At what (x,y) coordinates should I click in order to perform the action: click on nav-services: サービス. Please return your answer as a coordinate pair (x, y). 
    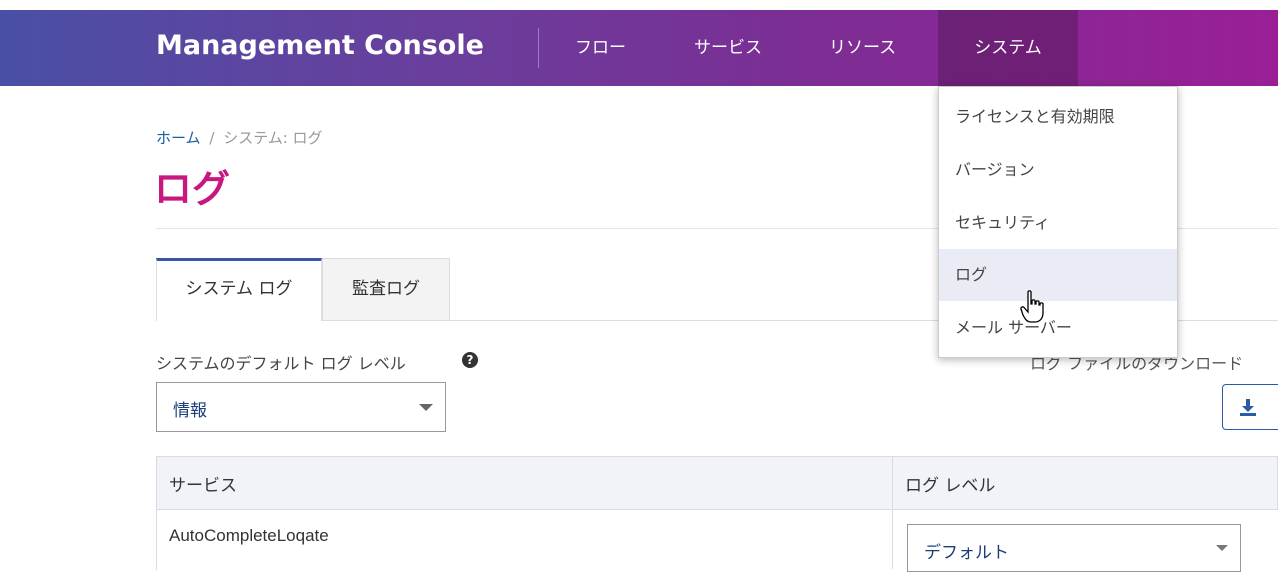
    Looking at the image, I should click on (728, 48).